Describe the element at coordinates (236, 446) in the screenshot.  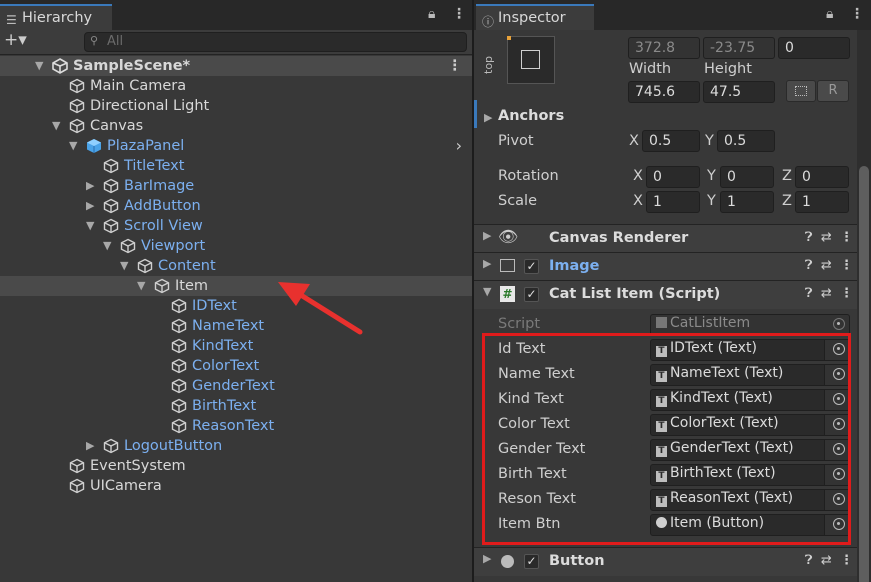
I see `hierarchy-item: ▶ LogoutButton` at that location.